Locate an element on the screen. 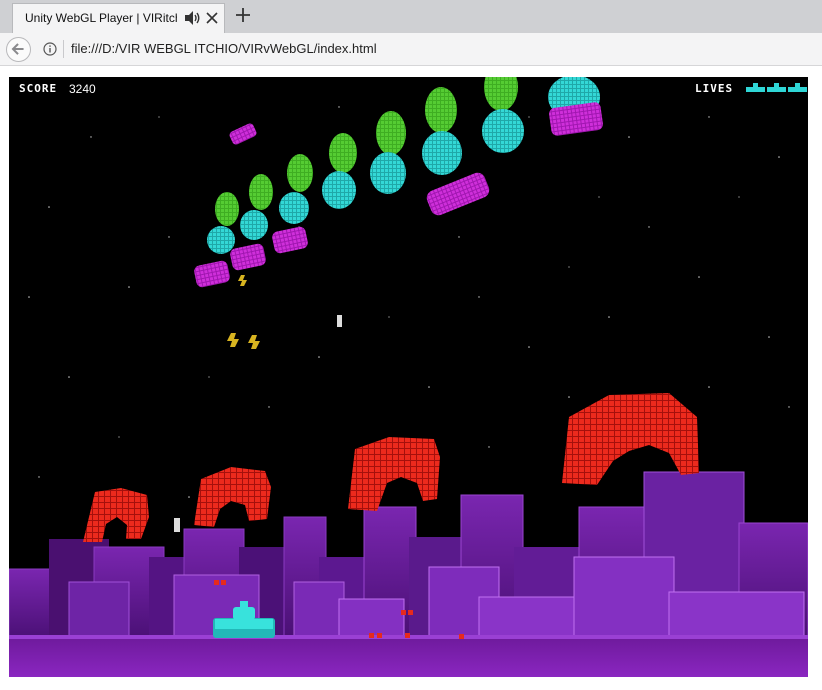 This screenshot has width=822, height=690. speaker-icon is located at coordinates (192, 18).